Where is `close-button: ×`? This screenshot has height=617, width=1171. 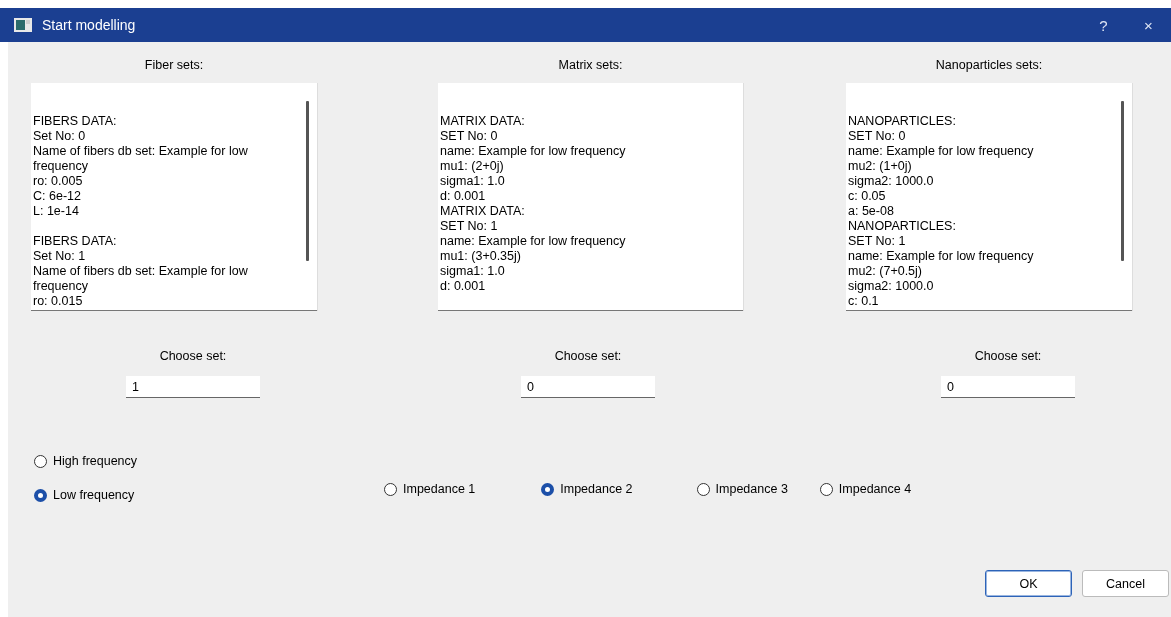 close-button: × is located at coordinates (1148, 25).